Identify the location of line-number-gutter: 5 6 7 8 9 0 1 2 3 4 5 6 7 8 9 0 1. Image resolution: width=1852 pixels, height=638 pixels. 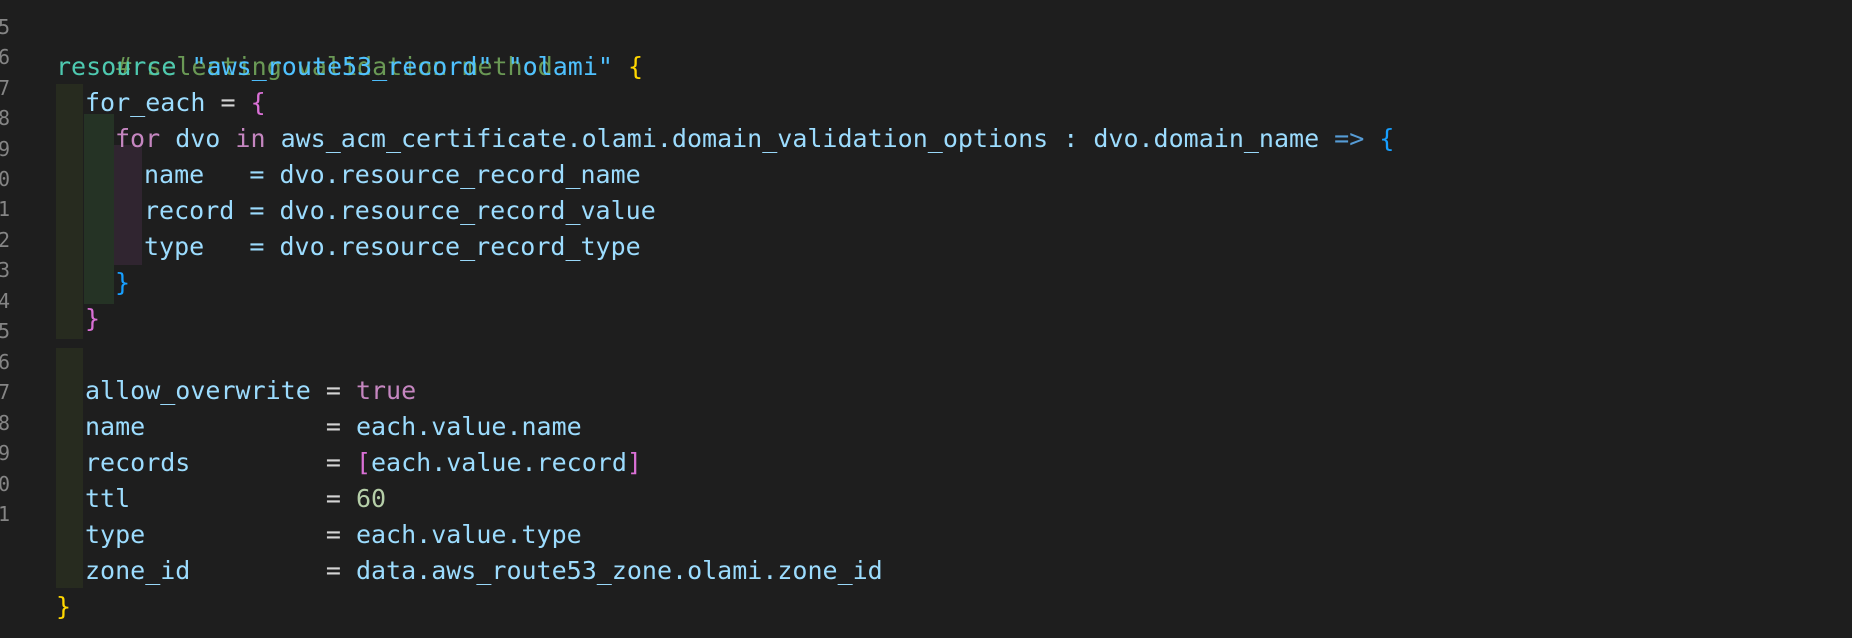
(7, 319).